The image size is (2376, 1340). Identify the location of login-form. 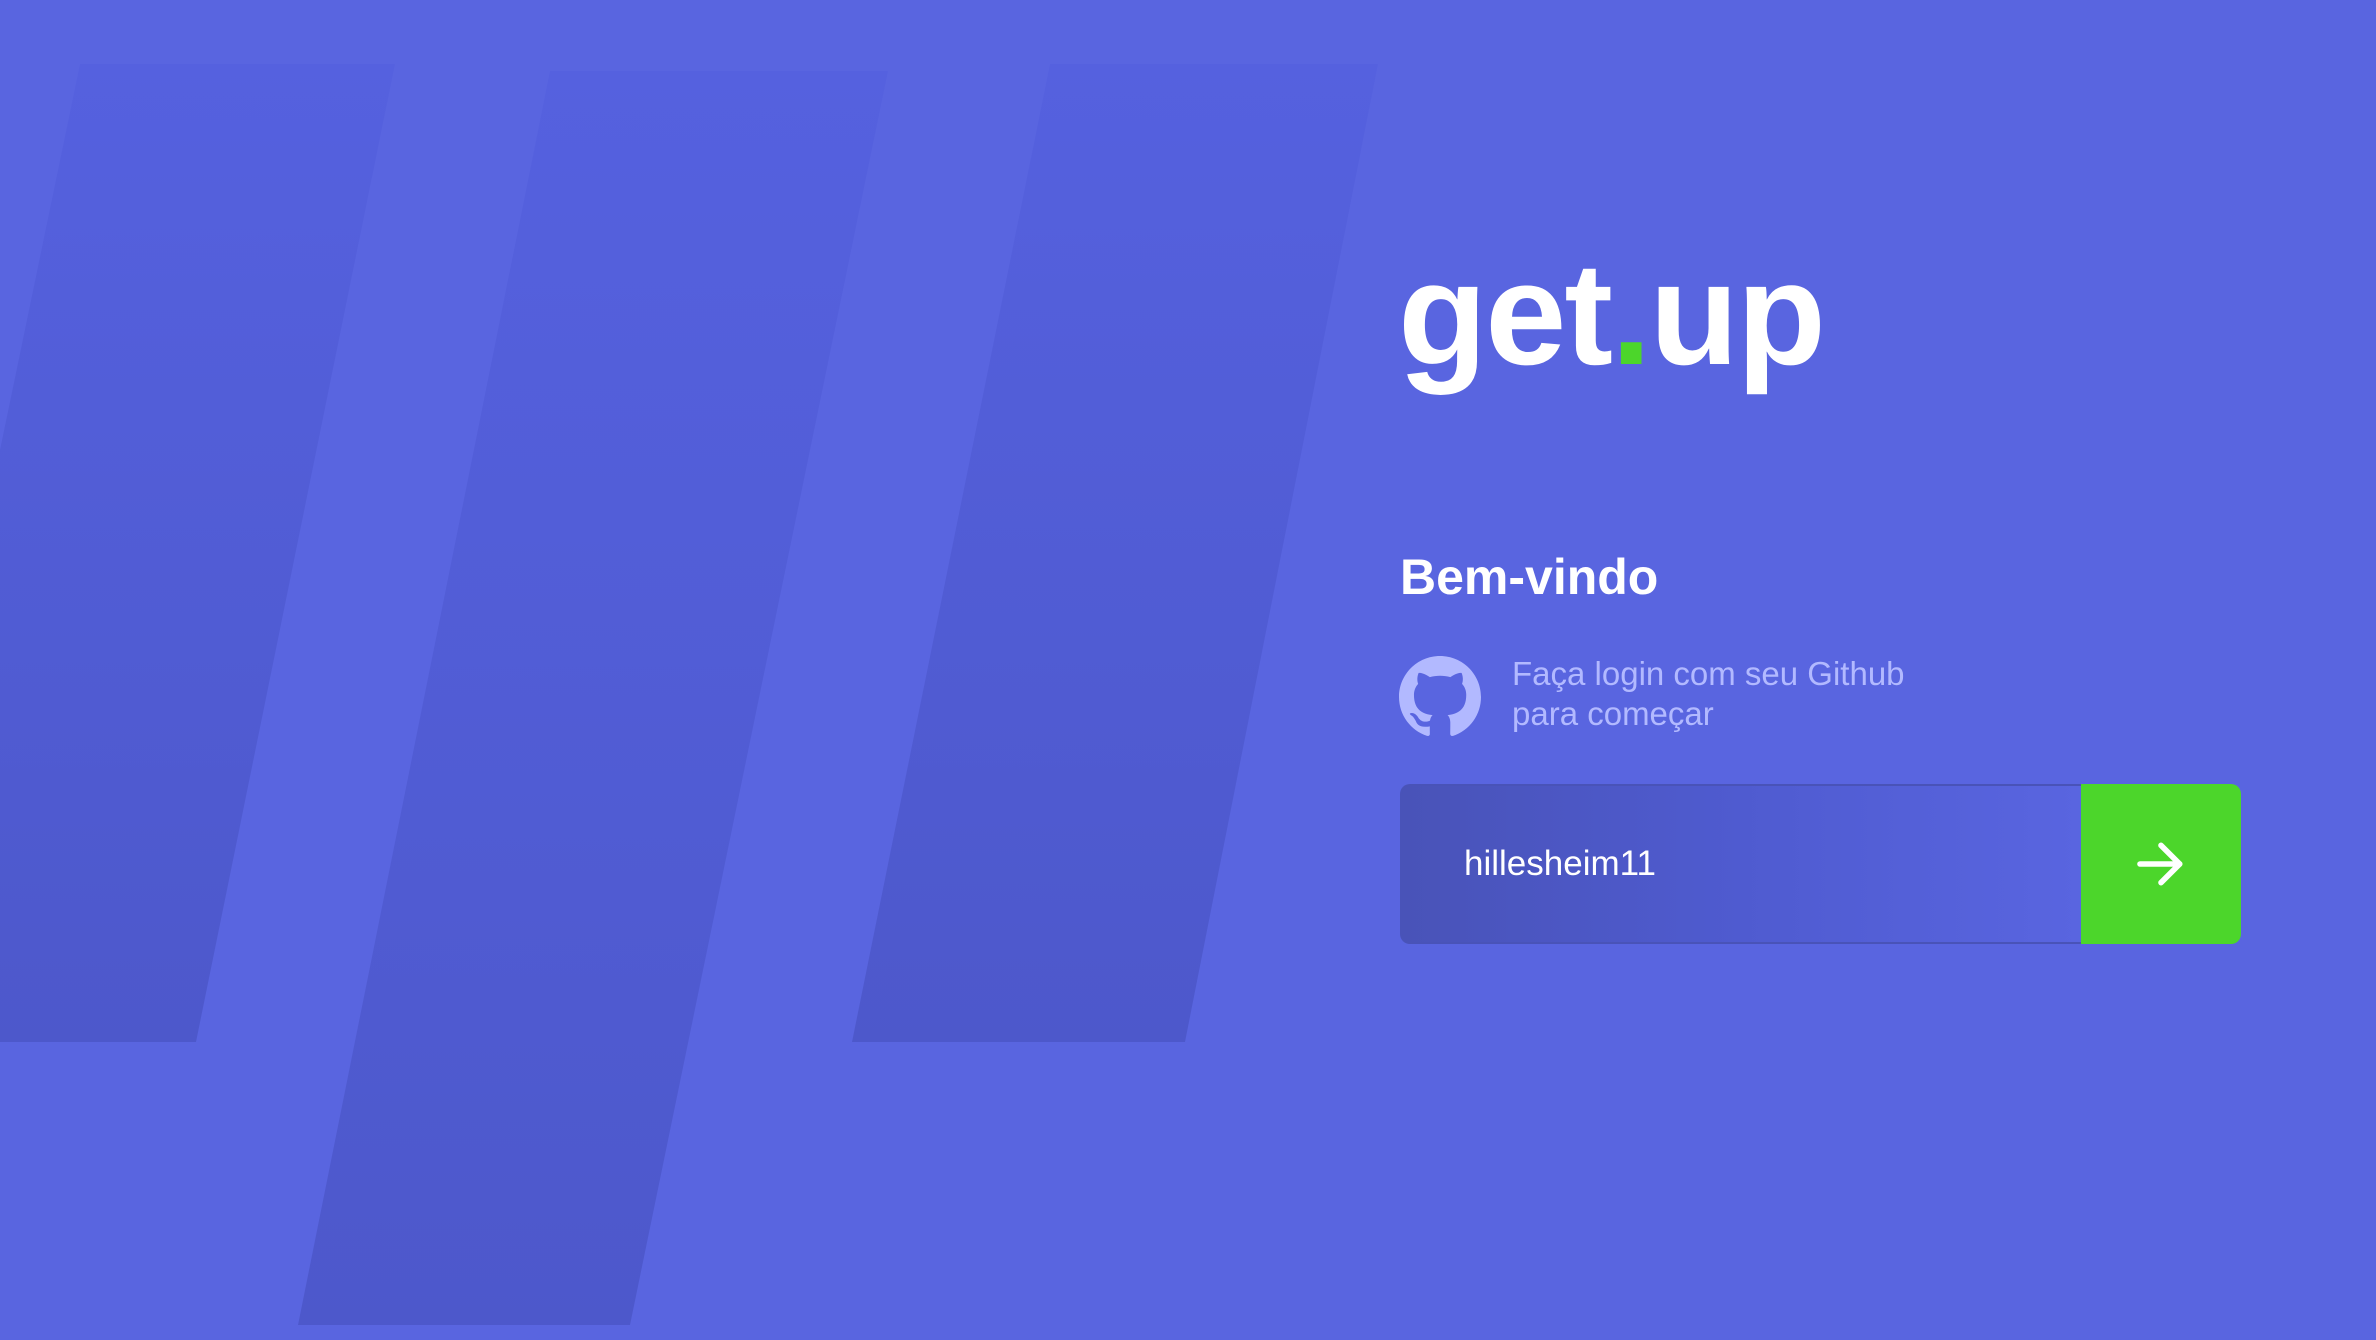
(1820, 864).